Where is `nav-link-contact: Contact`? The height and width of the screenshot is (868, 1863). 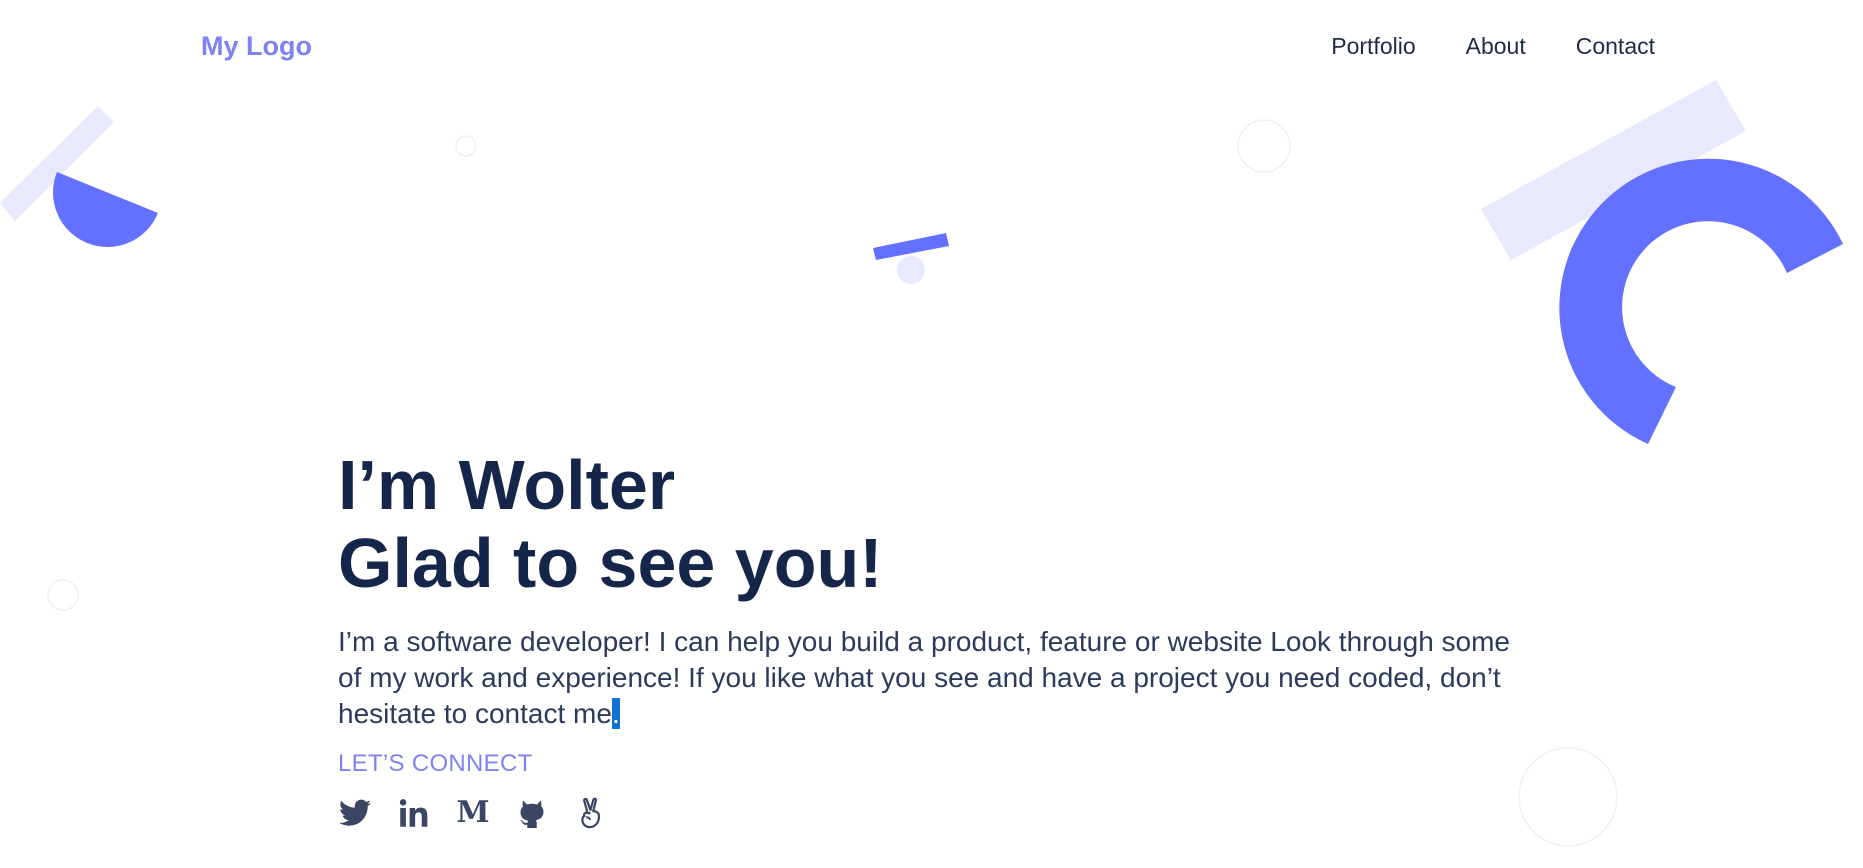
nav-link-contact: Contact is located at coordinates (1615, 46).